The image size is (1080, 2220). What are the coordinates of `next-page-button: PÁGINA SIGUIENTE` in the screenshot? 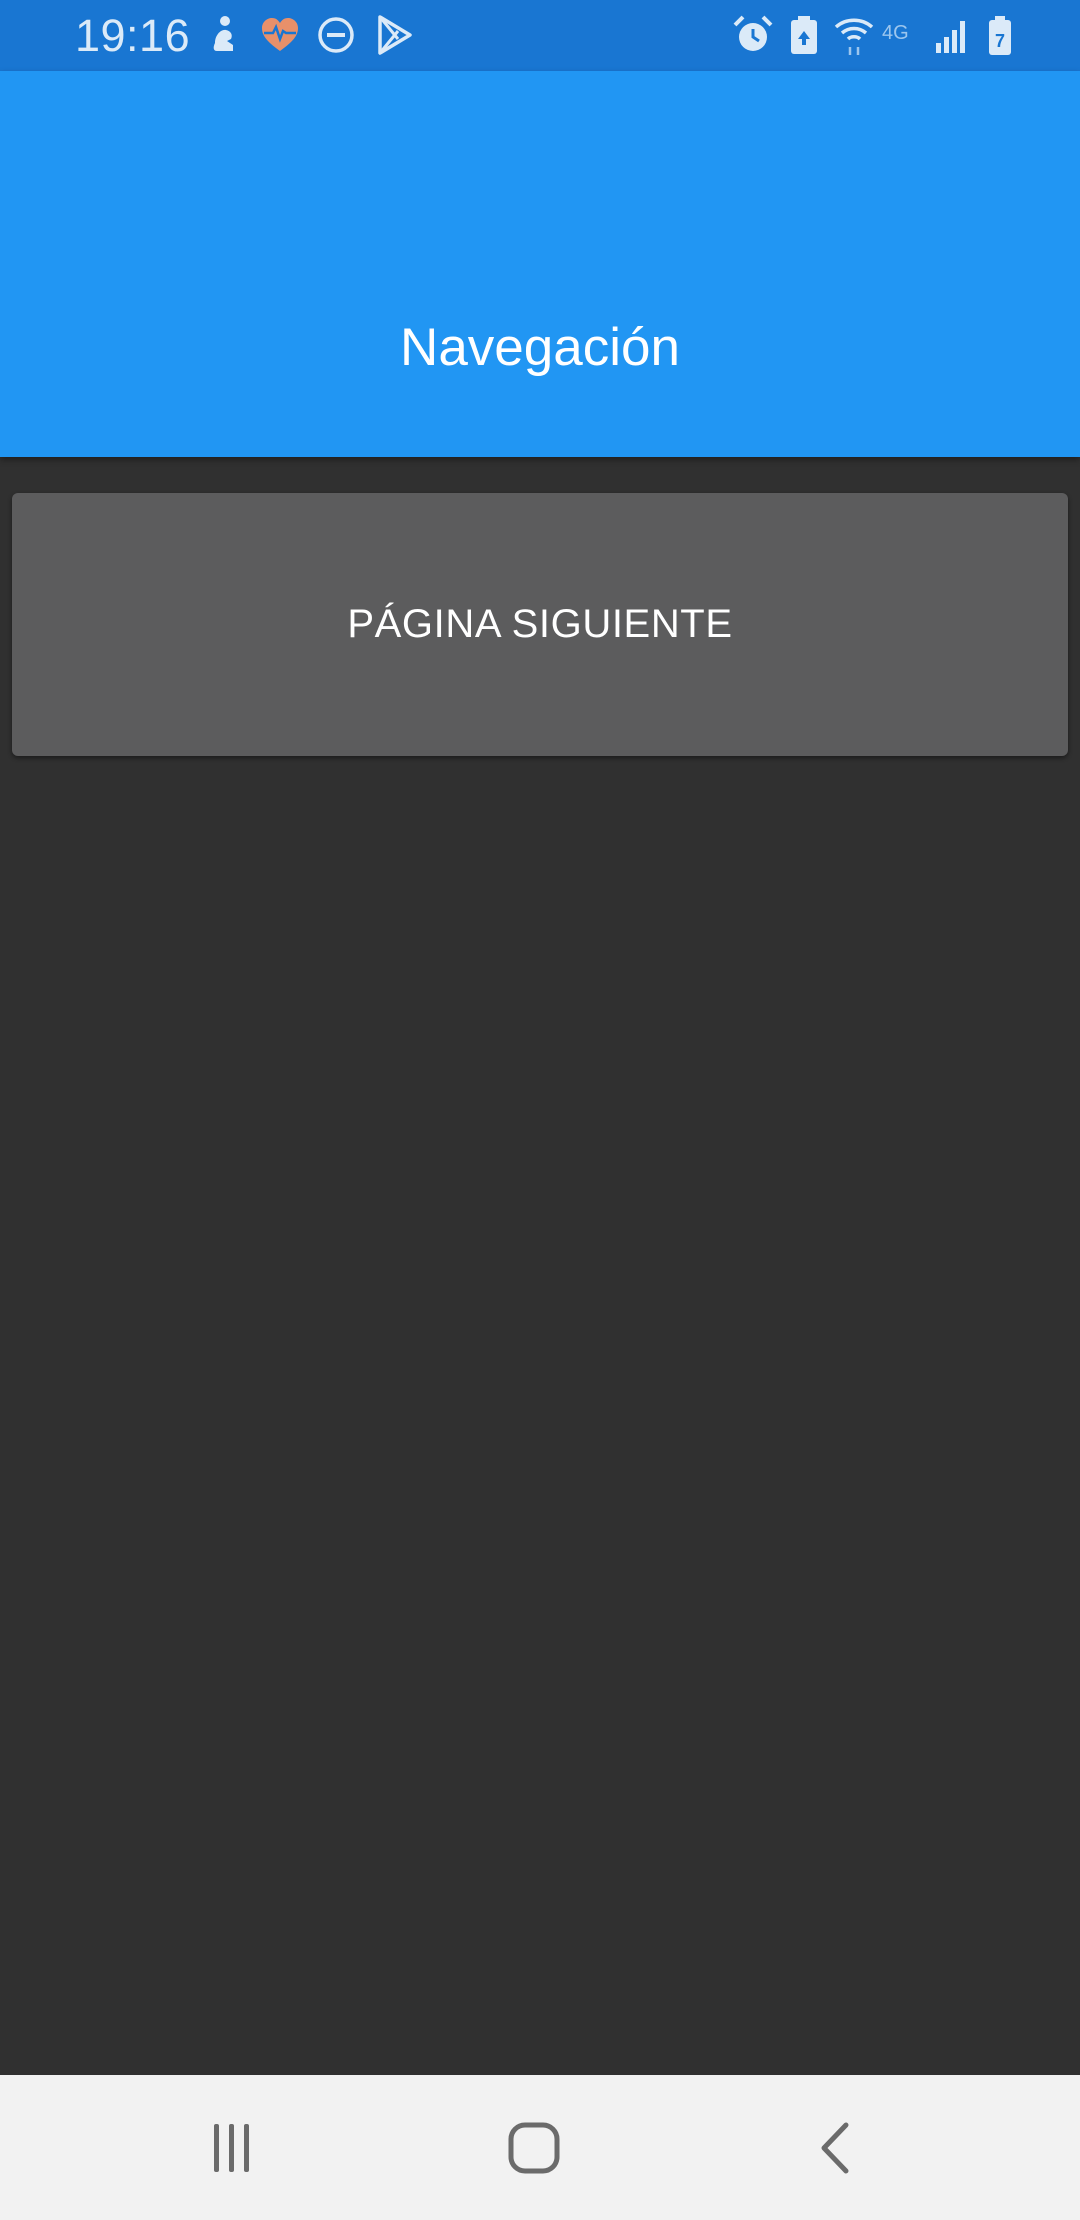 It's located at (540, 624).